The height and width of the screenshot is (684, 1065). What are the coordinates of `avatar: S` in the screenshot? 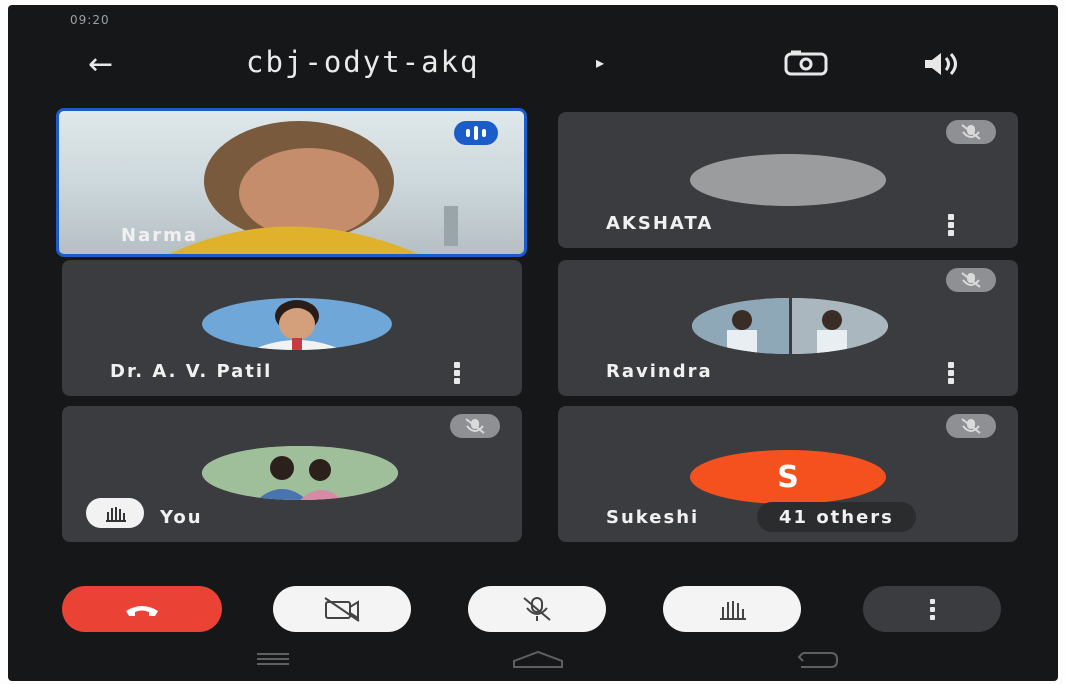 It's located at (788, 477).